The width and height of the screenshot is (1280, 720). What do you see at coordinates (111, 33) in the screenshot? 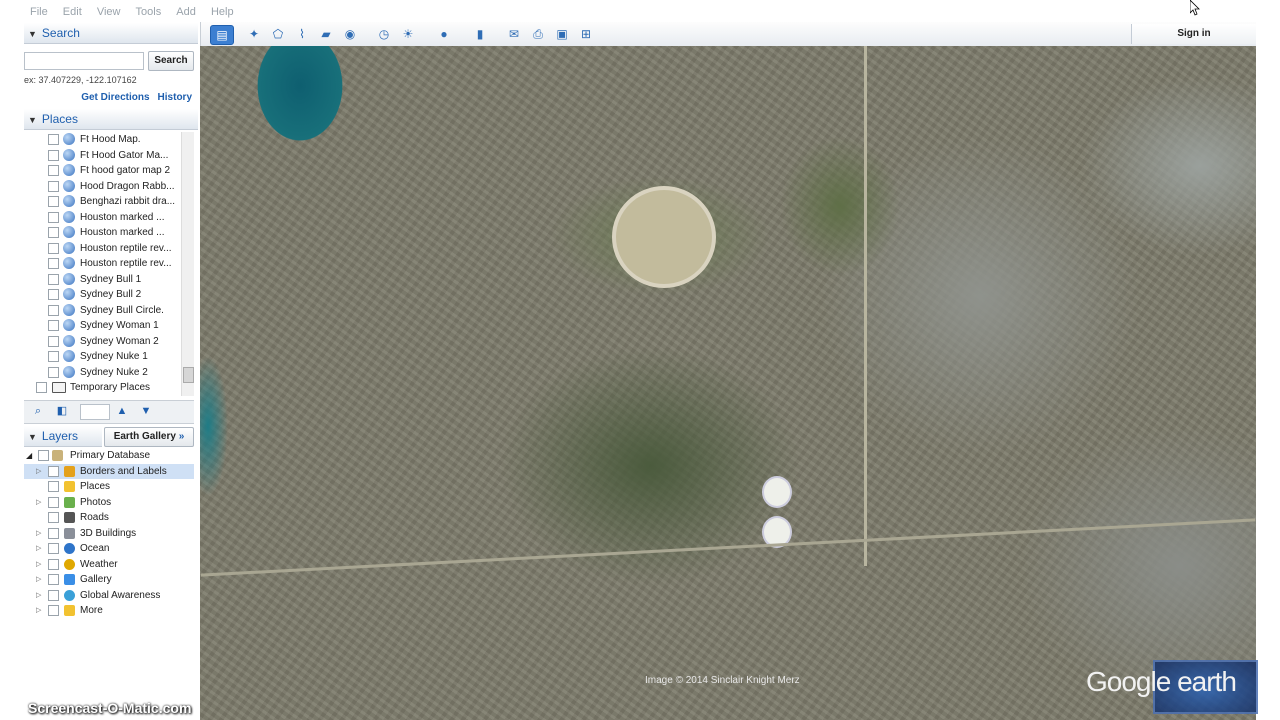
I see `search-panel-header: ▼ Search` at bounding box center [111, 33].